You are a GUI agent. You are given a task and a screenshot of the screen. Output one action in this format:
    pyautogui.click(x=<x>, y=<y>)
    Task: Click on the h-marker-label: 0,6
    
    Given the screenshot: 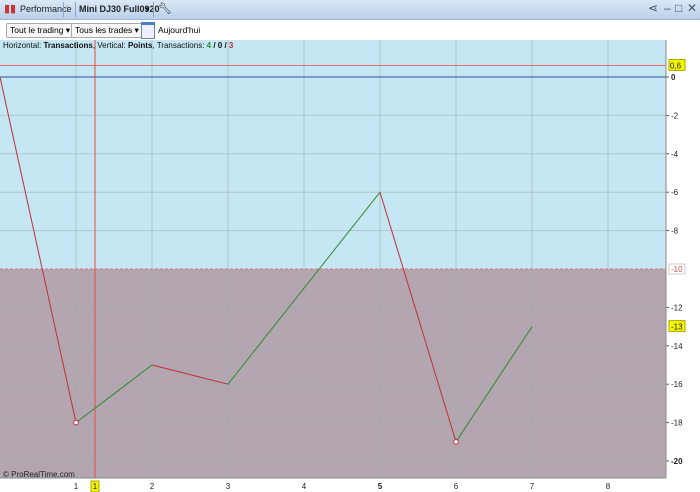 What is the action you would take?
    pyautogui.click(x=676, y=65)
    